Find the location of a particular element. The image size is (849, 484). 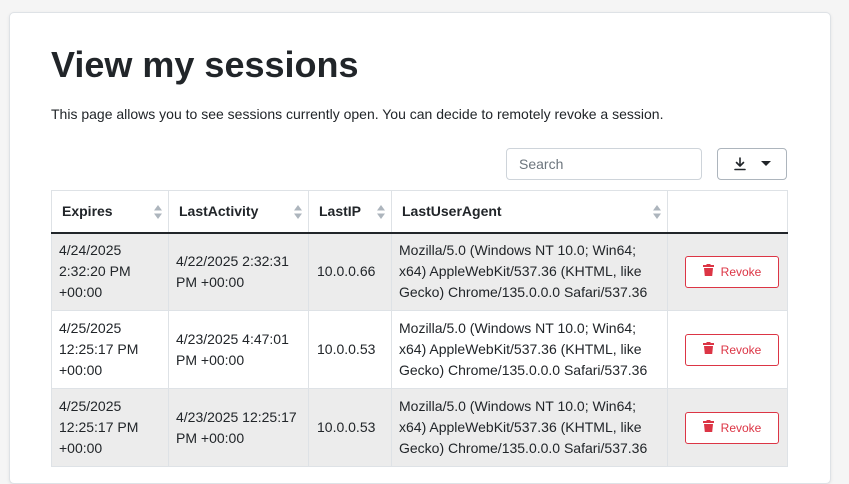

column-label: LastActivity is located at coordinates (219, 211).